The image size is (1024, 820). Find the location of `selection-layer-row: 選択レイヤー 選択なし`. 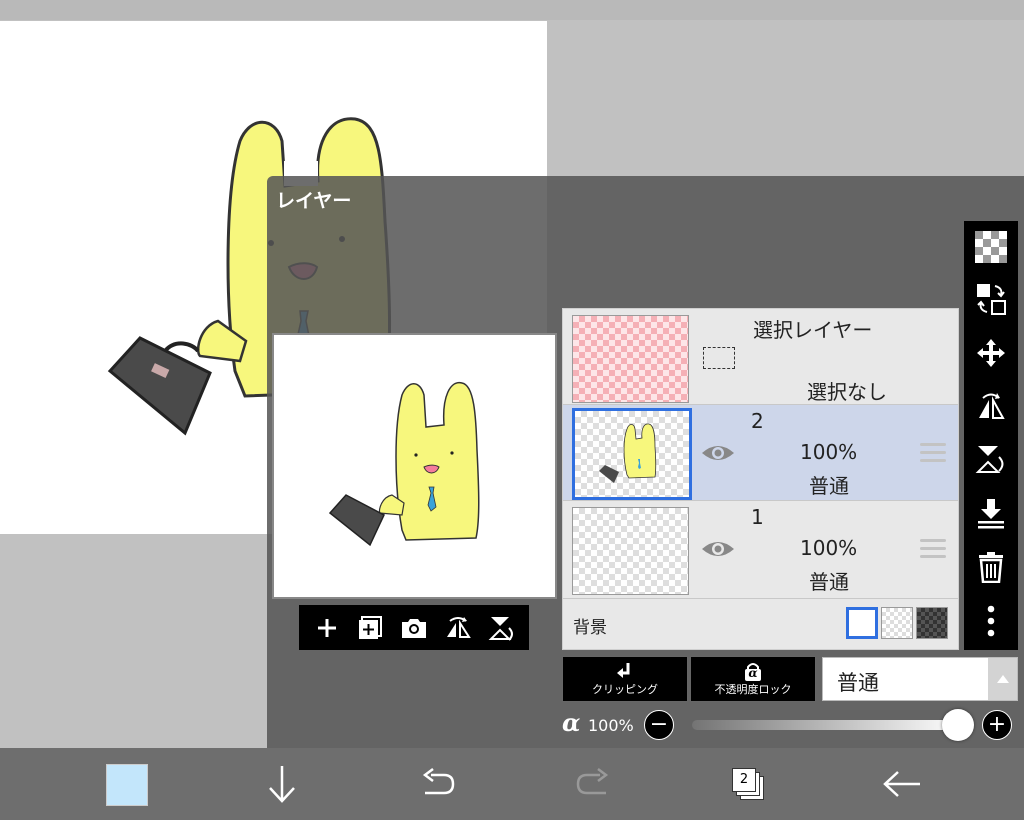

selection-layer-row: 選択レイヤー 選択なし is located at coordinates (760, 357).